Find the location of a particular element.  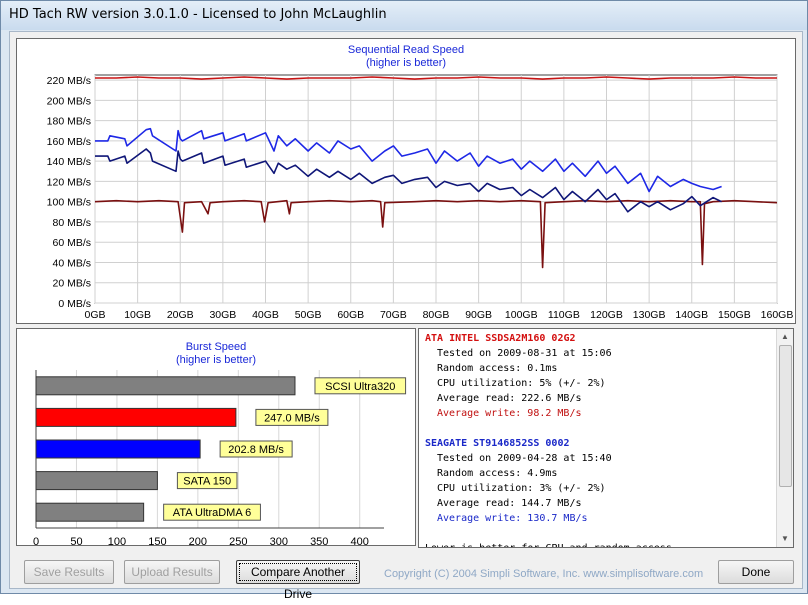

result-line: Random access: 0.1ms is located at coordinates (497, 368).